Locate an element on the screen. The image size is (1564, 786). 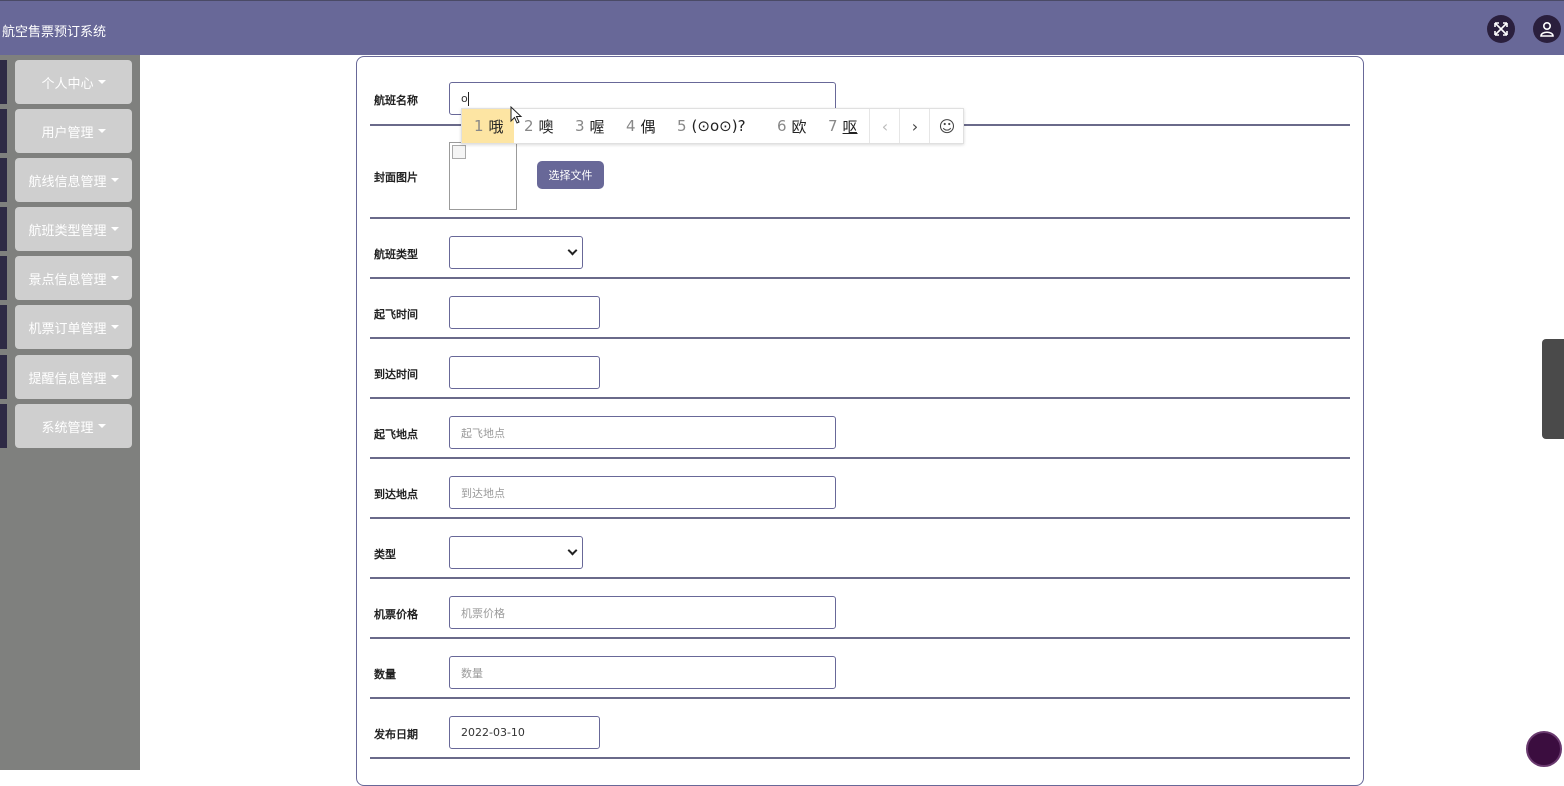
sidebar-item-attraction-management: 景点信息管理 is located at coordinates (73, 278).